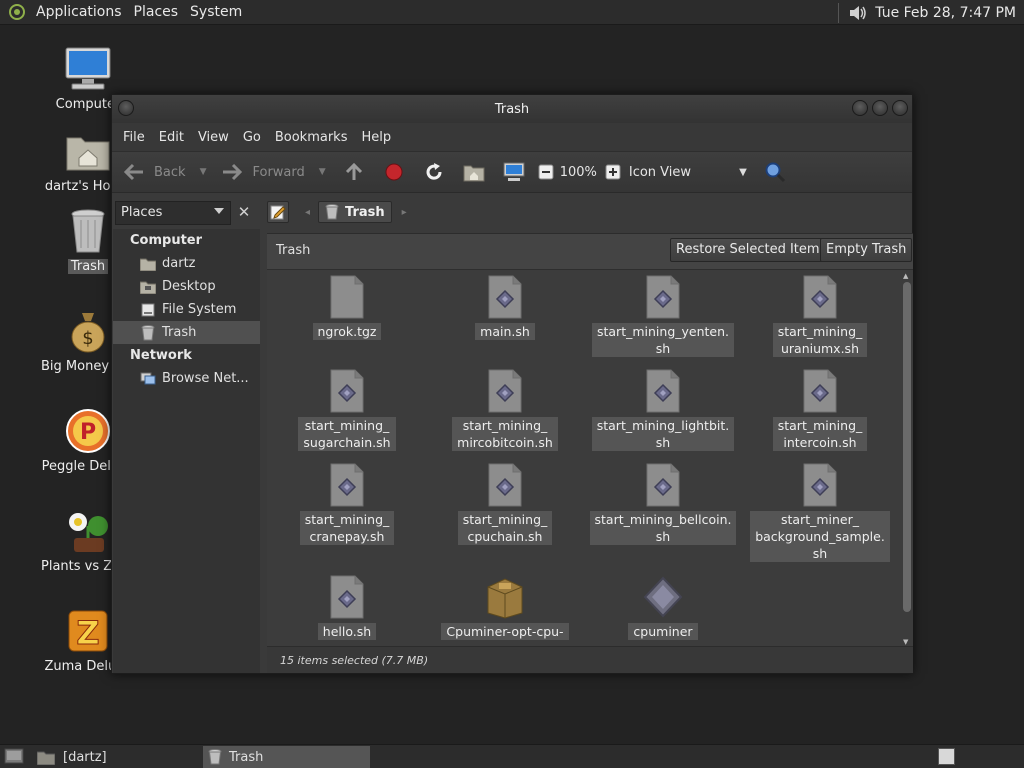 The height and width of the screenshot is (768, 1024). What do you see at coordinates (474, 172) in the screenshot?
I see `home-icon` at bounding box center [474, 172].